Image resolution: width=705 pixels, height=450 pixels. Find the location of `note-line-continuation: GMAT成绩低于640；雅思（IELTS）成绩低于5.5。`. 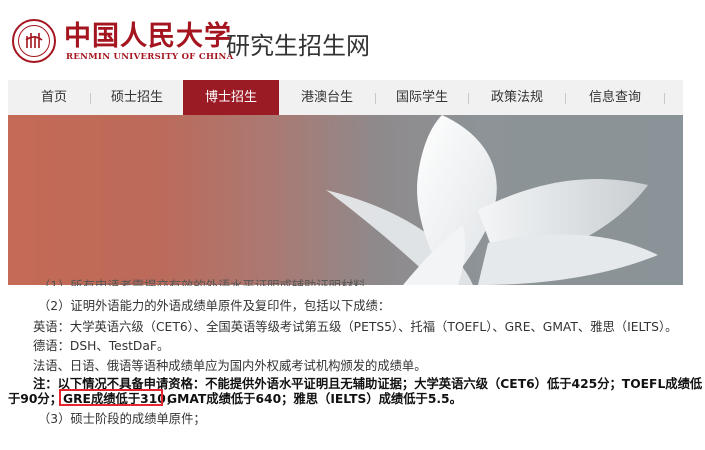

note-line-continuation: GMAT成绩低于640；雅思（IELTS）成绩低于5.5。 is located at coordinates (314, 399).